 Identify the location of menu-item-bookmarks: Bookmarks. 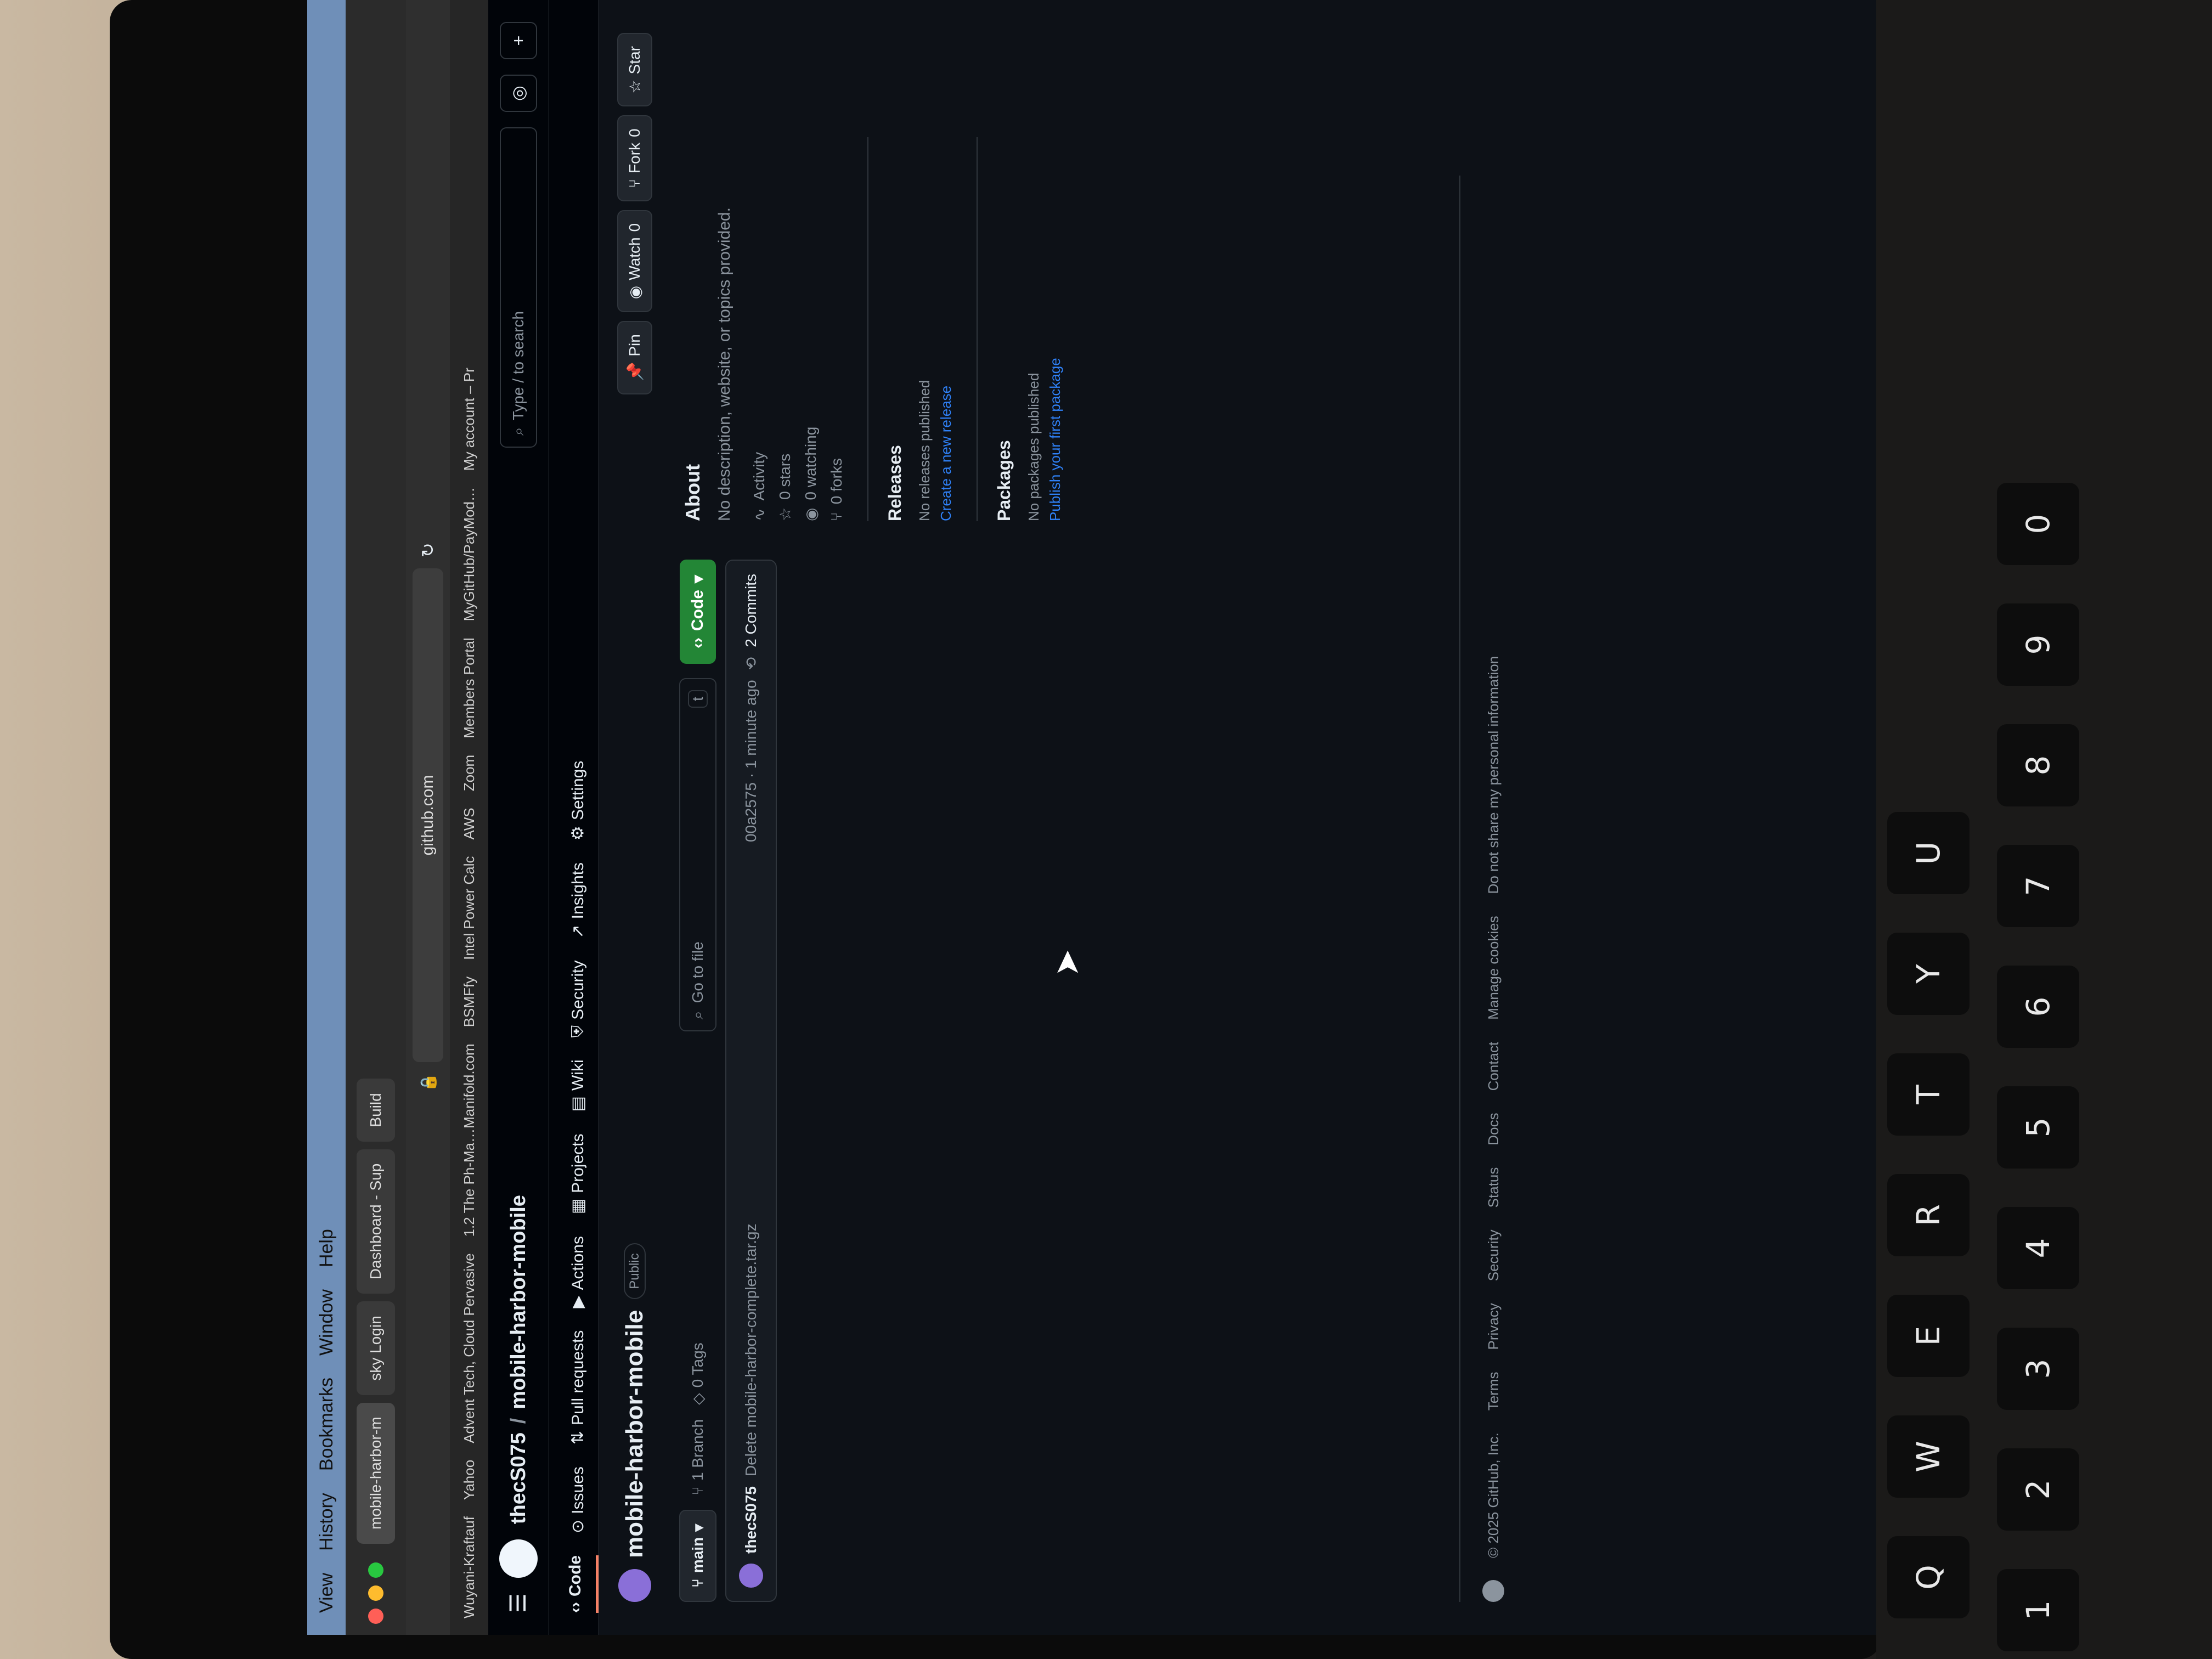
(326, 1424).